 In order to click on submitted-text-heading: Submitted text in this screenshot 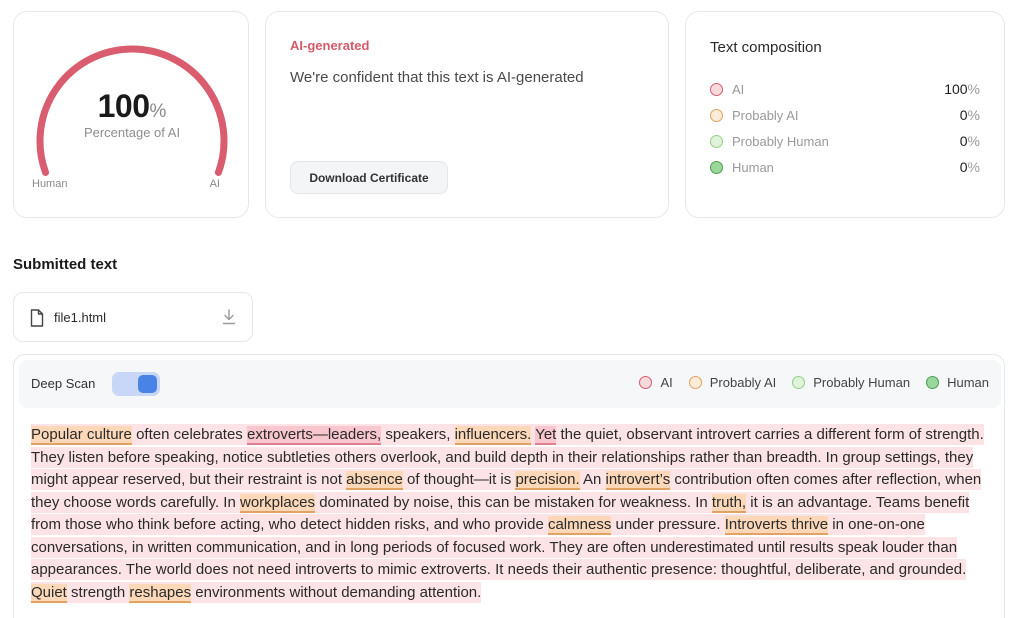, I will do `click(65, 264)`.